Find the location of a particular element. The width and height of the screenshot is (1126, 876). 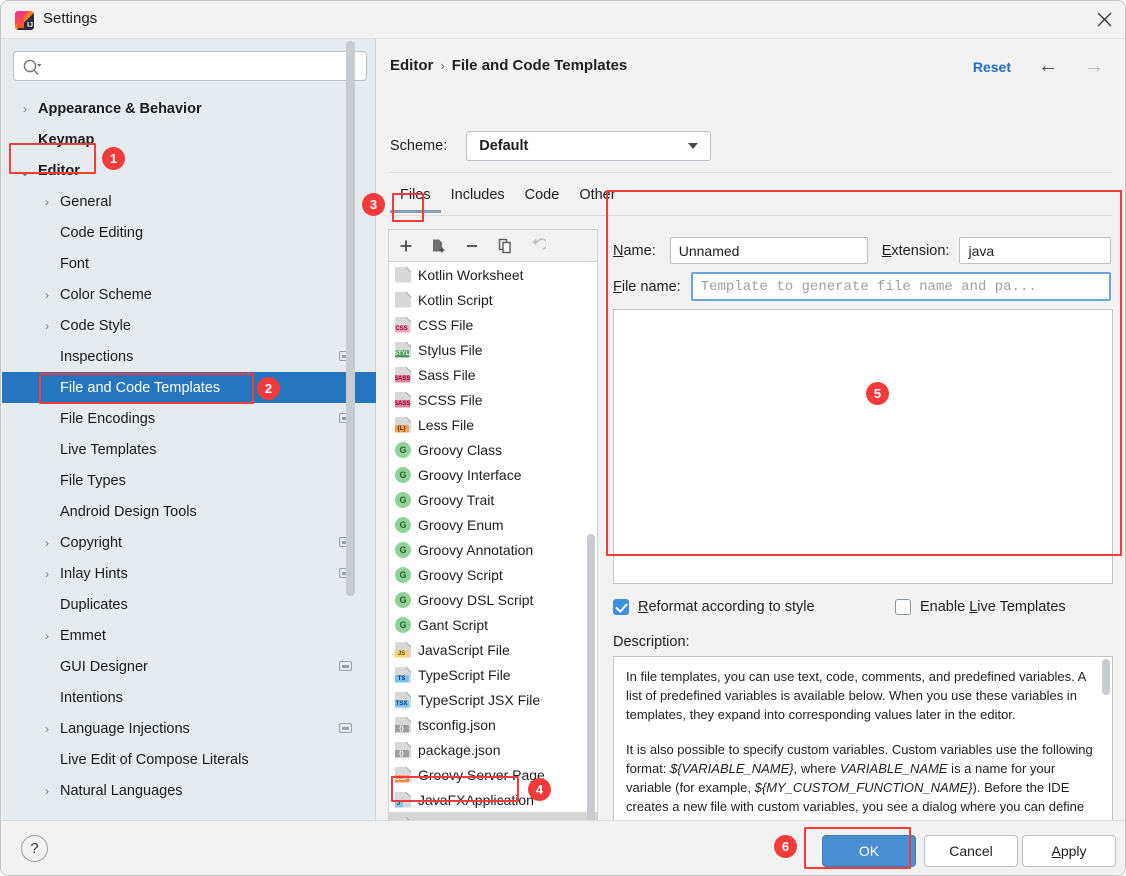

sidebar-item-color-scheme: › Color Scheme is located at coordinates (189, 294).